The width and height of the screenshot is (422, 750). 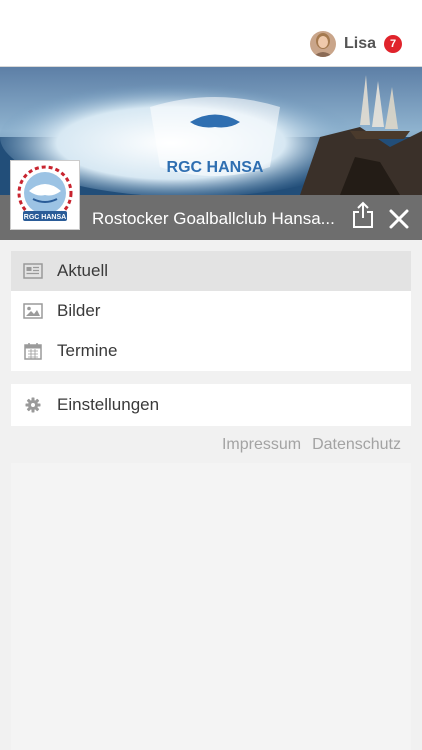 What do you see at coordinates (215, 167) in the screenshot?
I see `banner-logo-text: RGC HANSA` at bounding box center [215, 167].